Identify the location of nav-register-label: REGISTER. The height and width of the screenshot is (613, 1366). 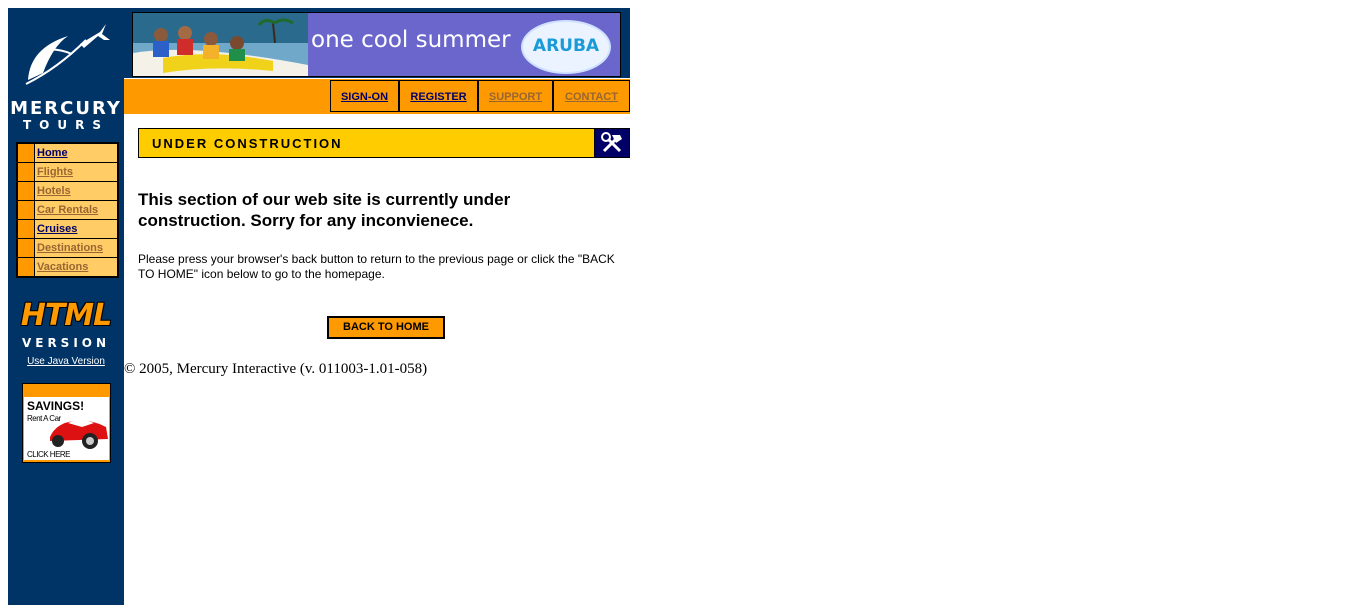
(438, 97).